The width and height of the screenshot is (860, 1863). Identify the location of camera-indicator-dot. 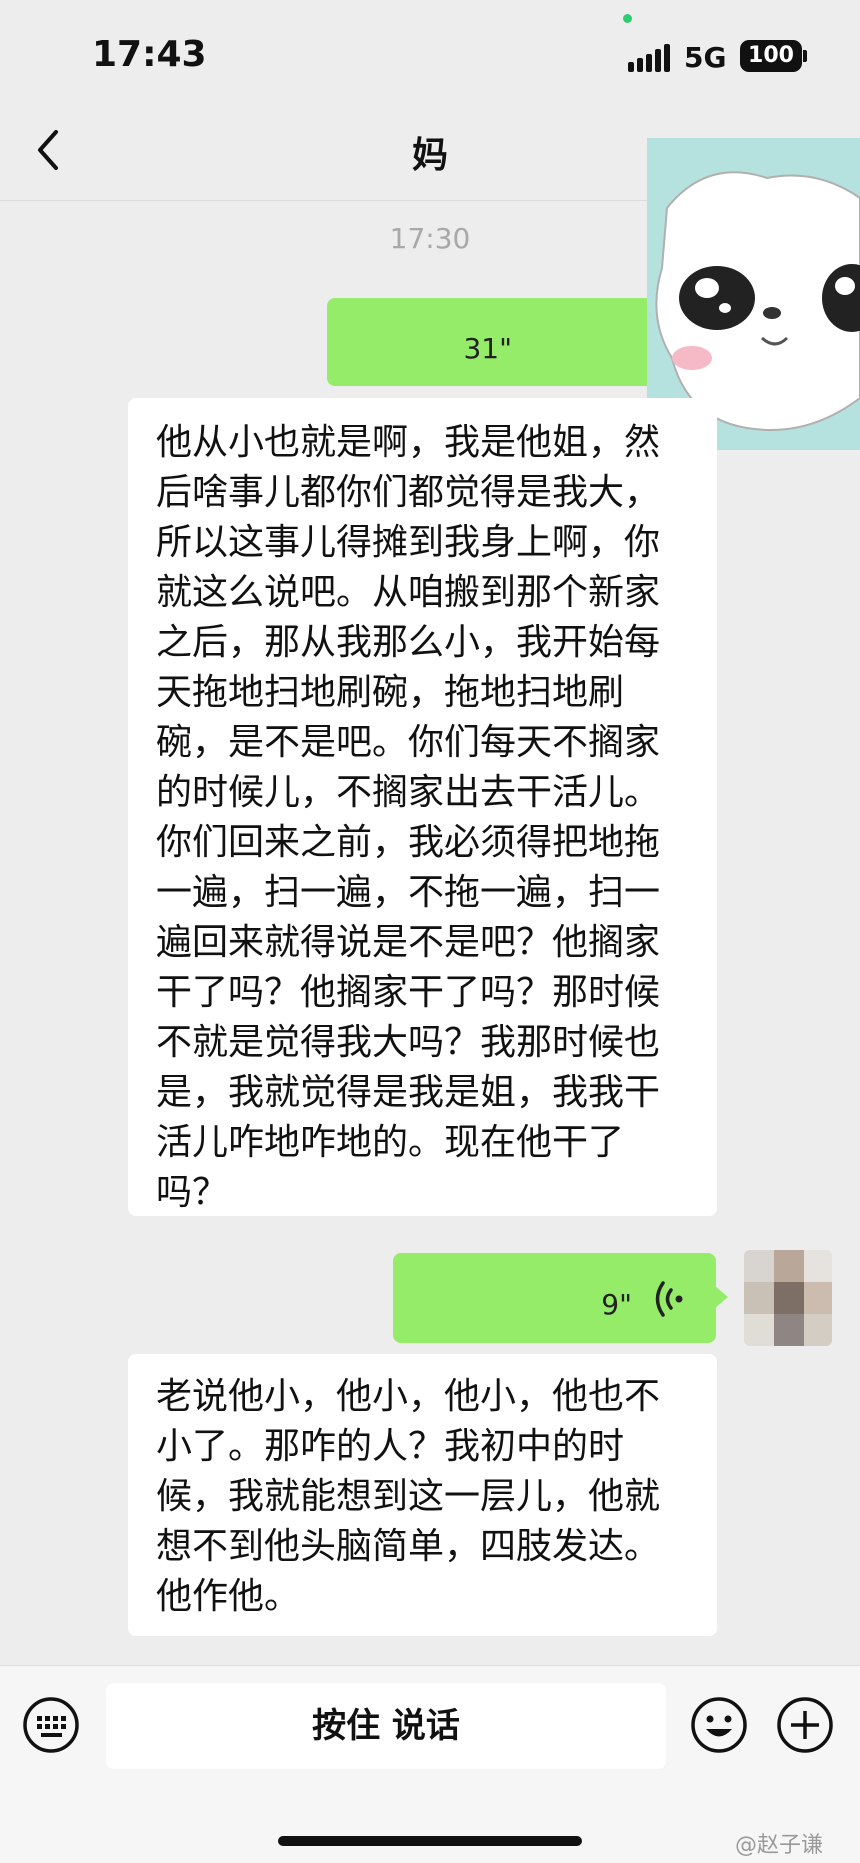
(627, 18).